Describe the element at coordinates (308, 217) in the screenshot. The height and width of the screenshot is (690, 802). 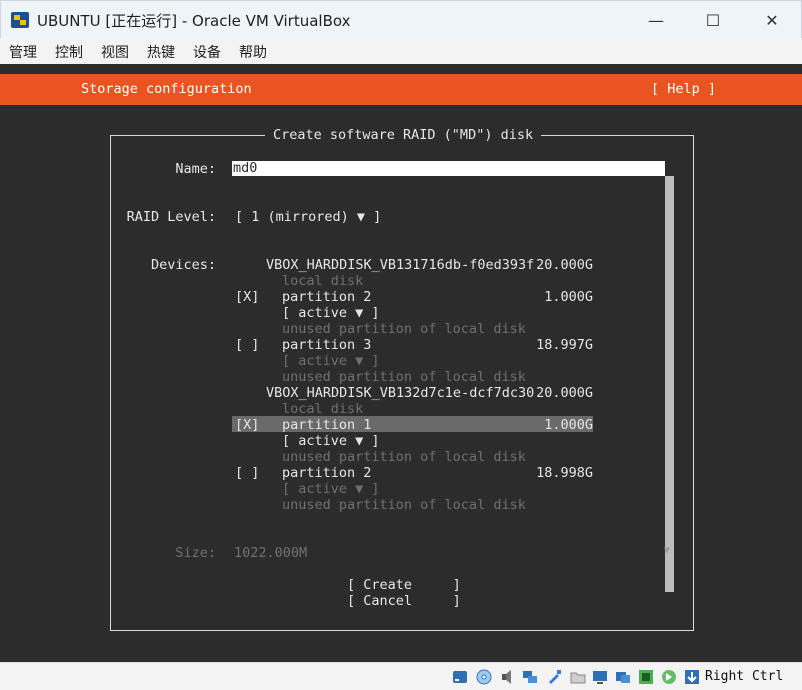
I see `raid-level-select: [ 1 (mirrored) ▼ ]` at that location.